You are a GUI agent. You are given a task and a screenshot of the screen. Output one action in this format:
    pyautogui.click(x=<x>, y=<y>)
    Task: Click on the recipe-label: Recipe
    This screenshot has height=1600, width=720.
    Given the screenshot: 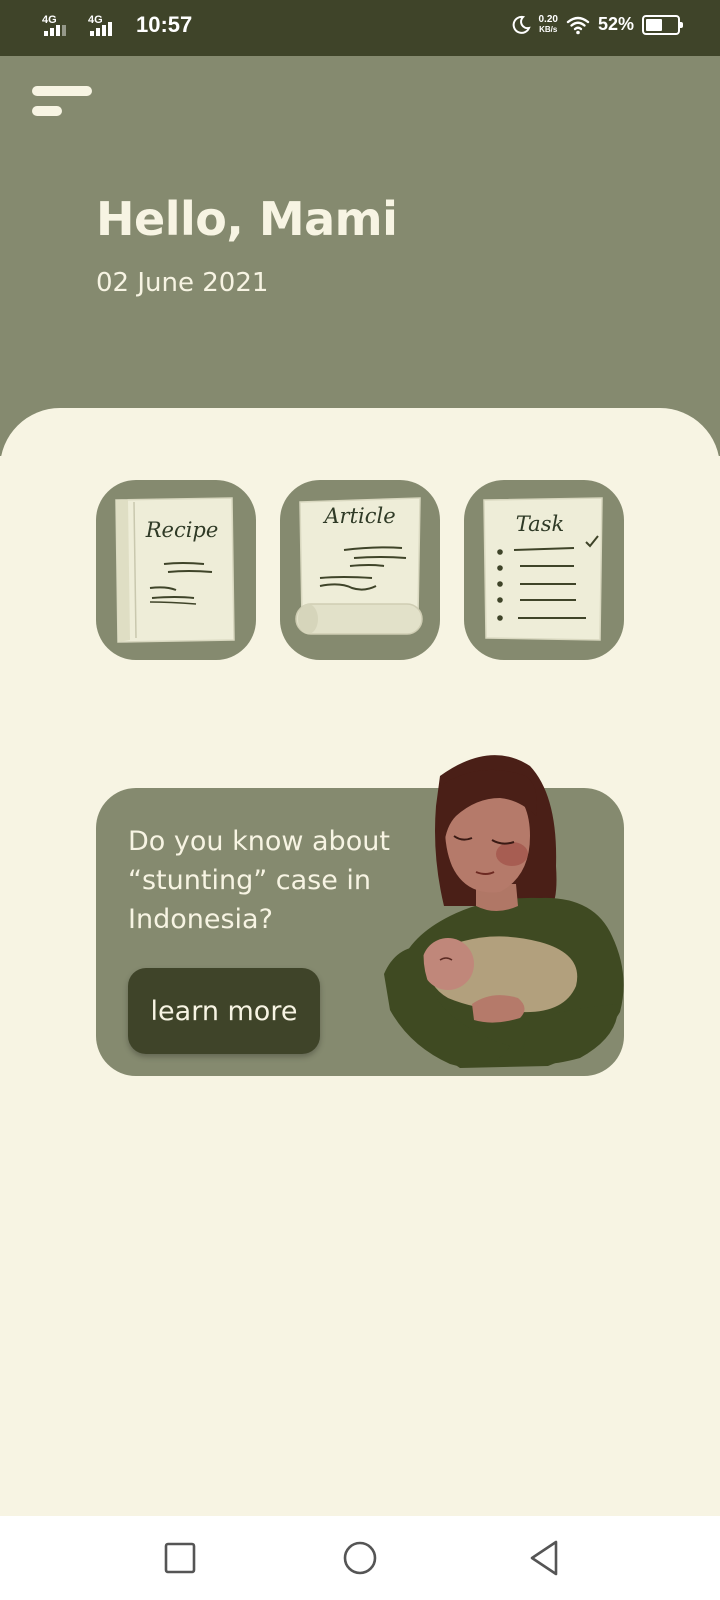 What is the action you would take?
    pyautogui.click(x=182, y=530)
    